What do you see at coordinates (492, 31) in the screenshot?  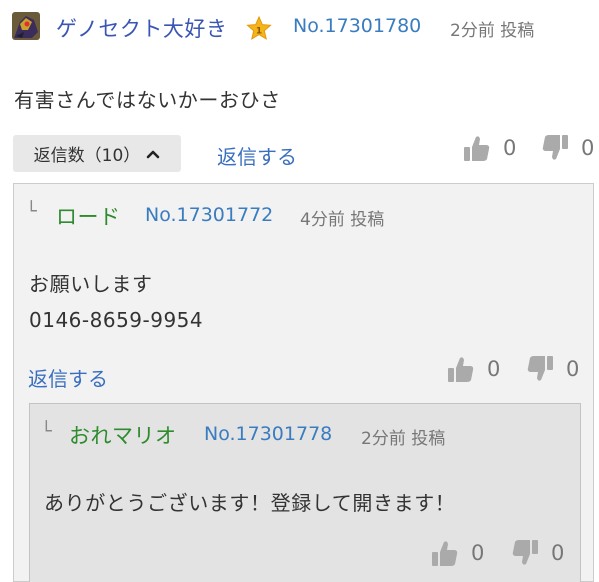 I see `post-time: 2分前 投稿` at bounding box center [492, 31].